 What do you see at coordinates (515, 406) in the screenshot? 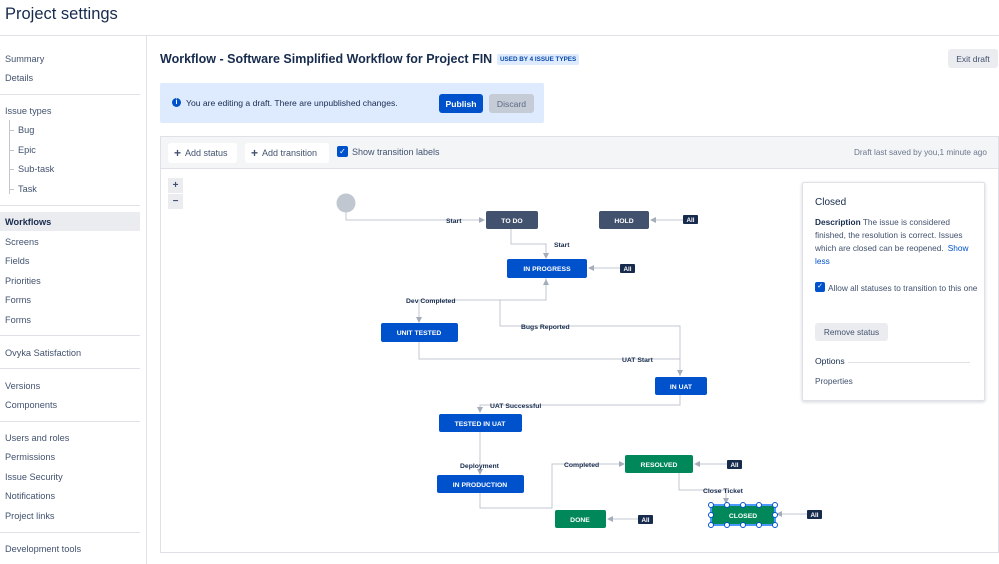
I see `transition-label-uat-successful: UAT Successful` at bounding box center [515, 406].